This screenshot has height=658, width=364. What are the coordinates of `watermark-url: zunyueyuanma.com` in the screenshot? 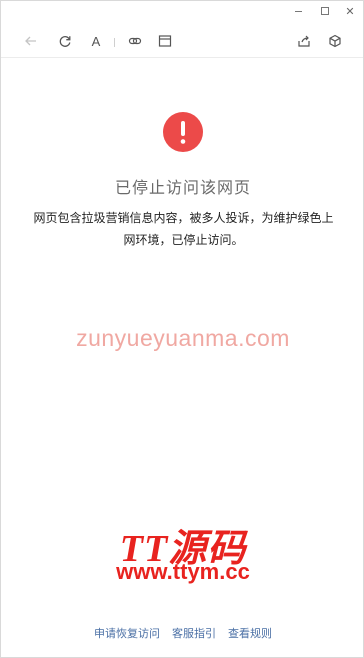 It's located at (183, 338).